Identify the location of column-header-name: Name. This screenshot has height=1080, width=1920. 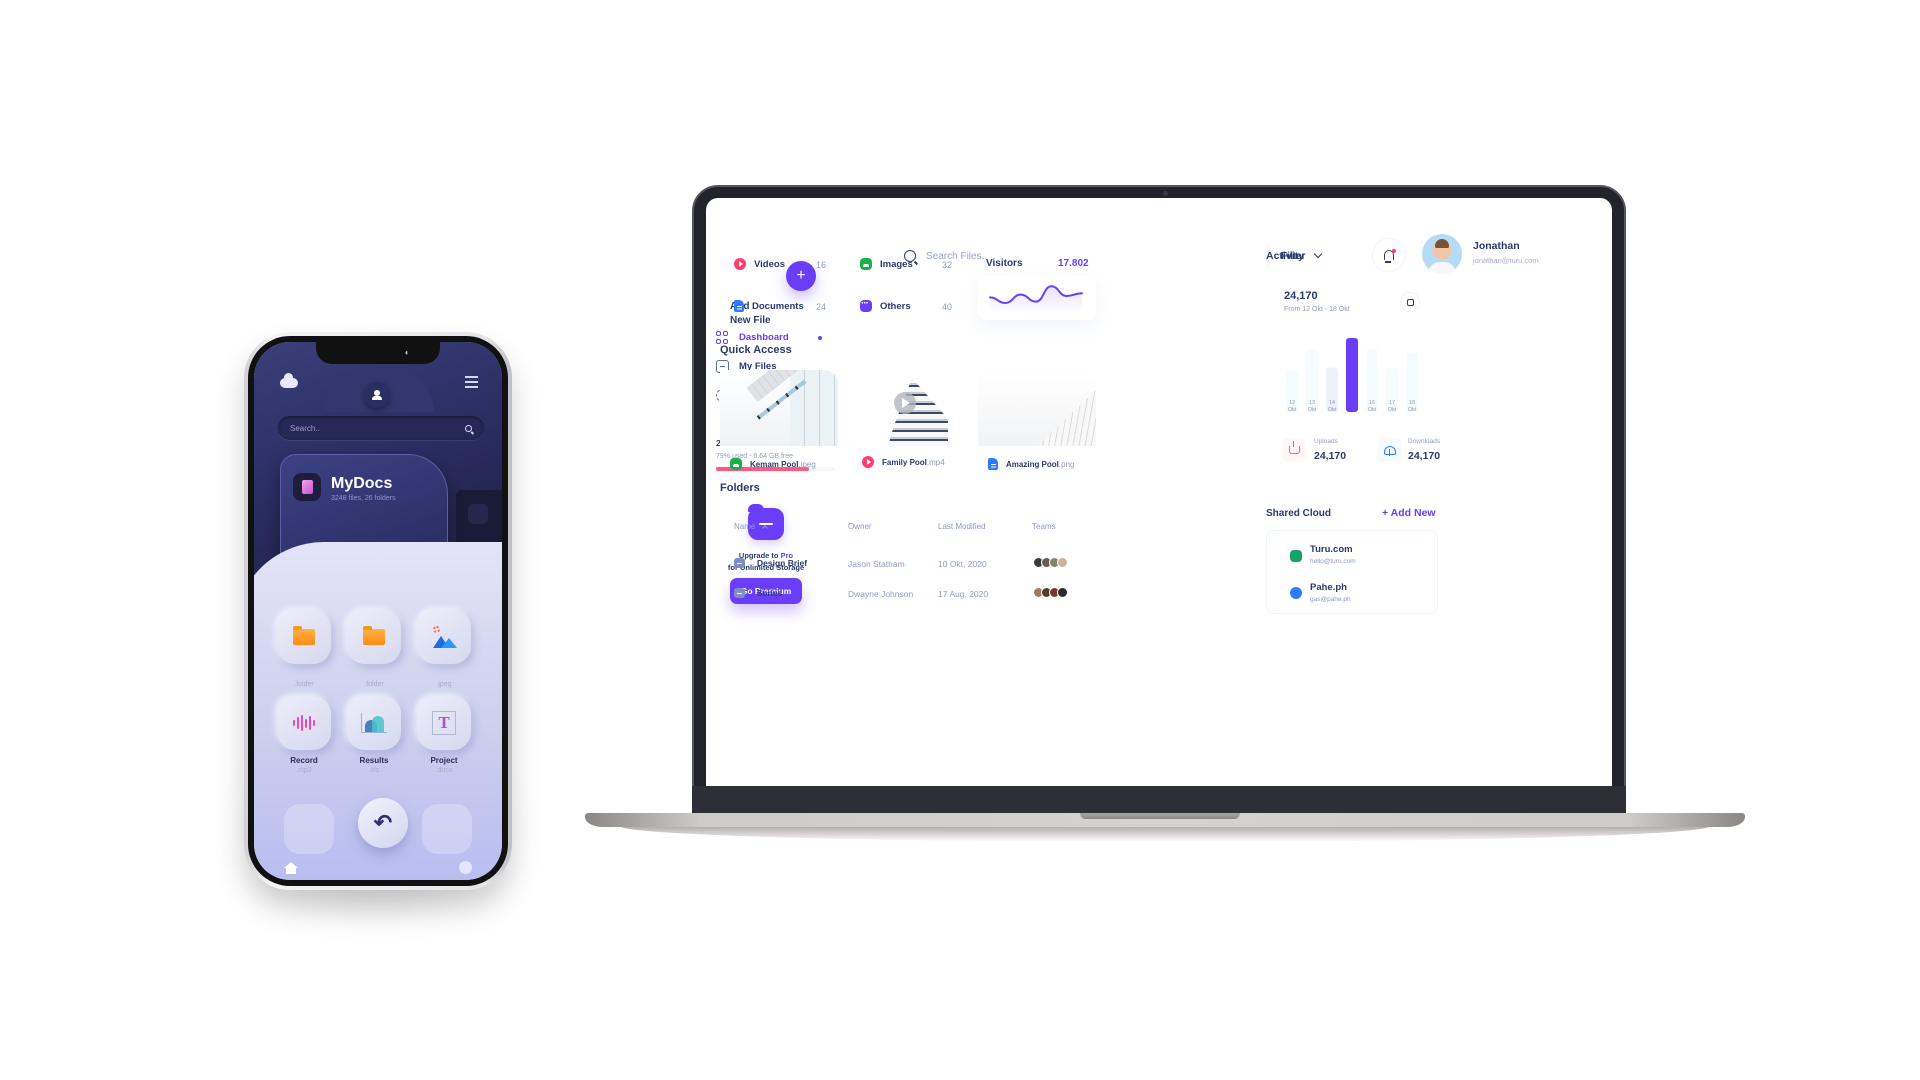
(751, 526).